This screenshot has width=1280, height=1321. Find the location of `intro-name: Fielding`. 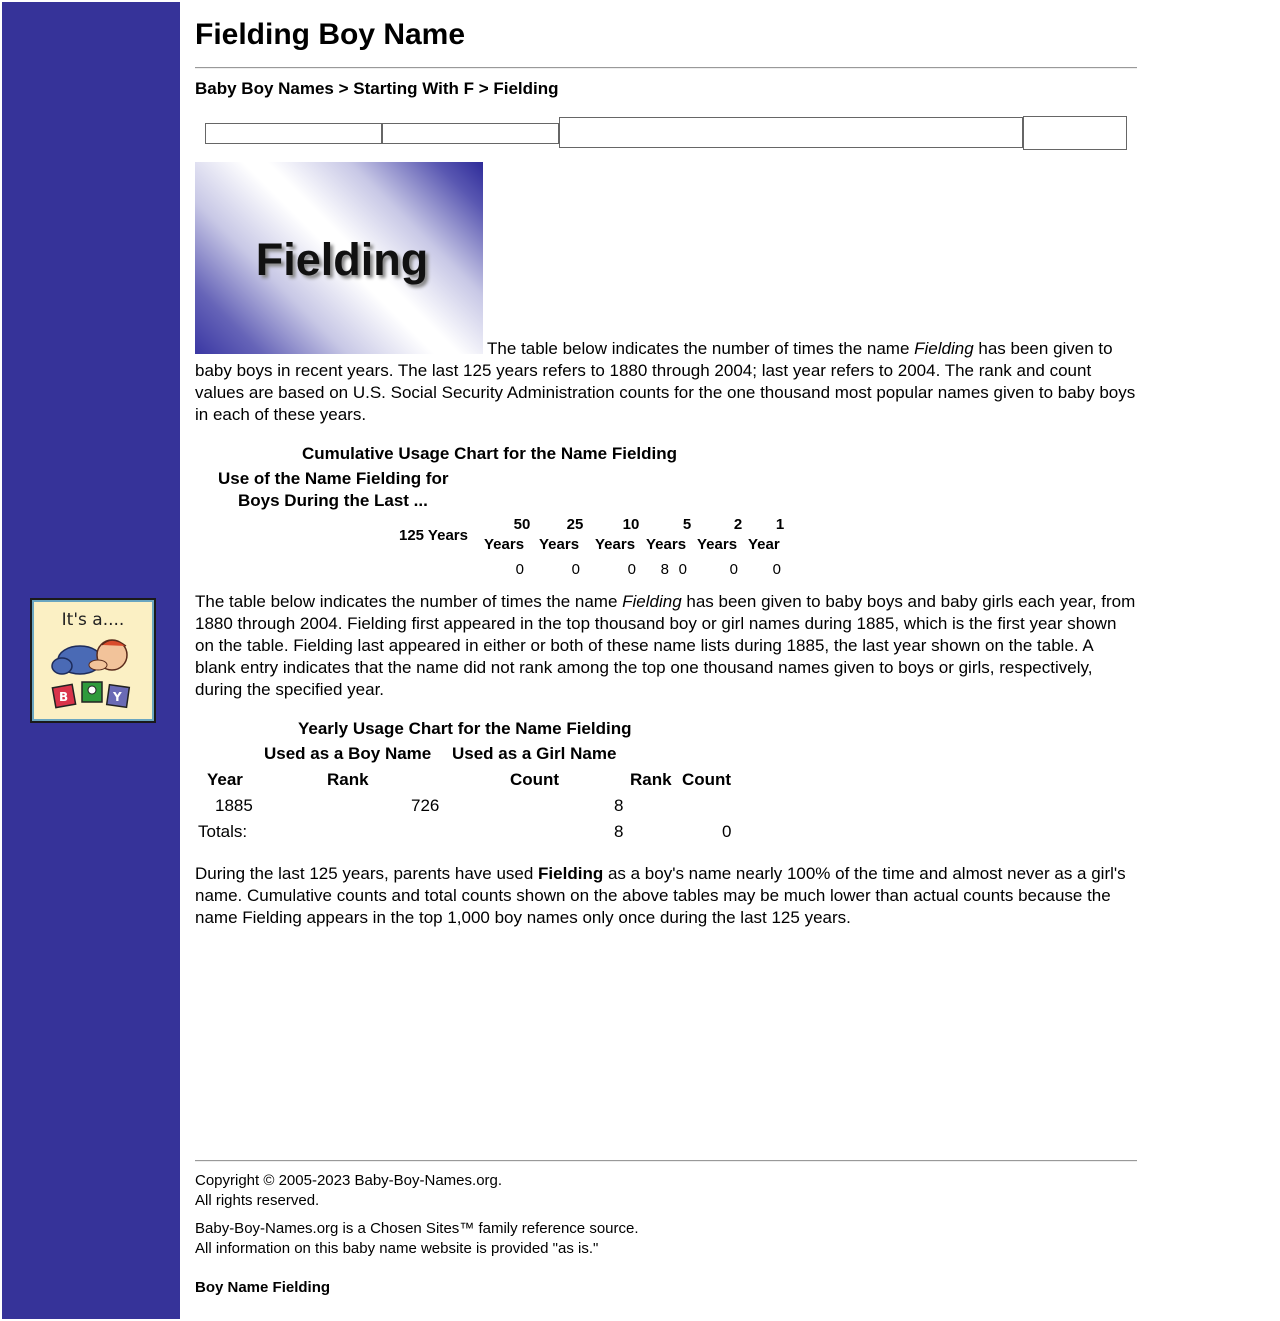

intro-name: Fielding is located at coordinates (944, 348).